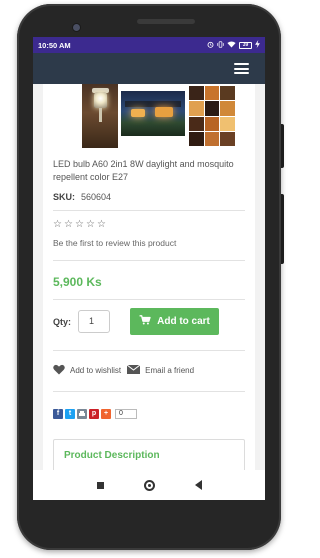 Image resolution: width=320 pixels, height=558 pixels. I want to click on share-buttons: f t p + 0, so click(95, 414).